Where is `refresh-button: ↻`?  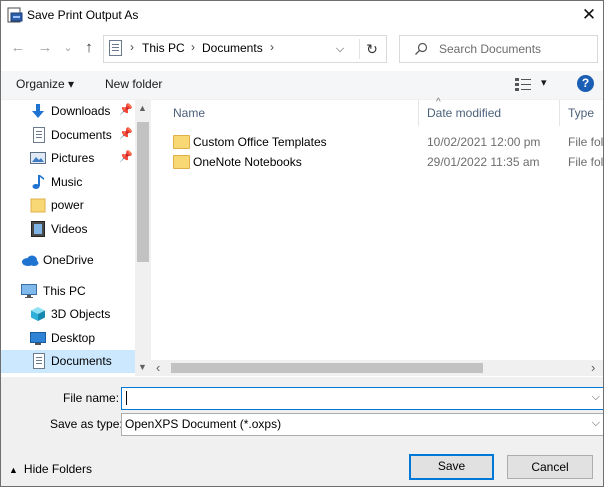 refresh-button: ↻ is located at coordinates (371, 49).